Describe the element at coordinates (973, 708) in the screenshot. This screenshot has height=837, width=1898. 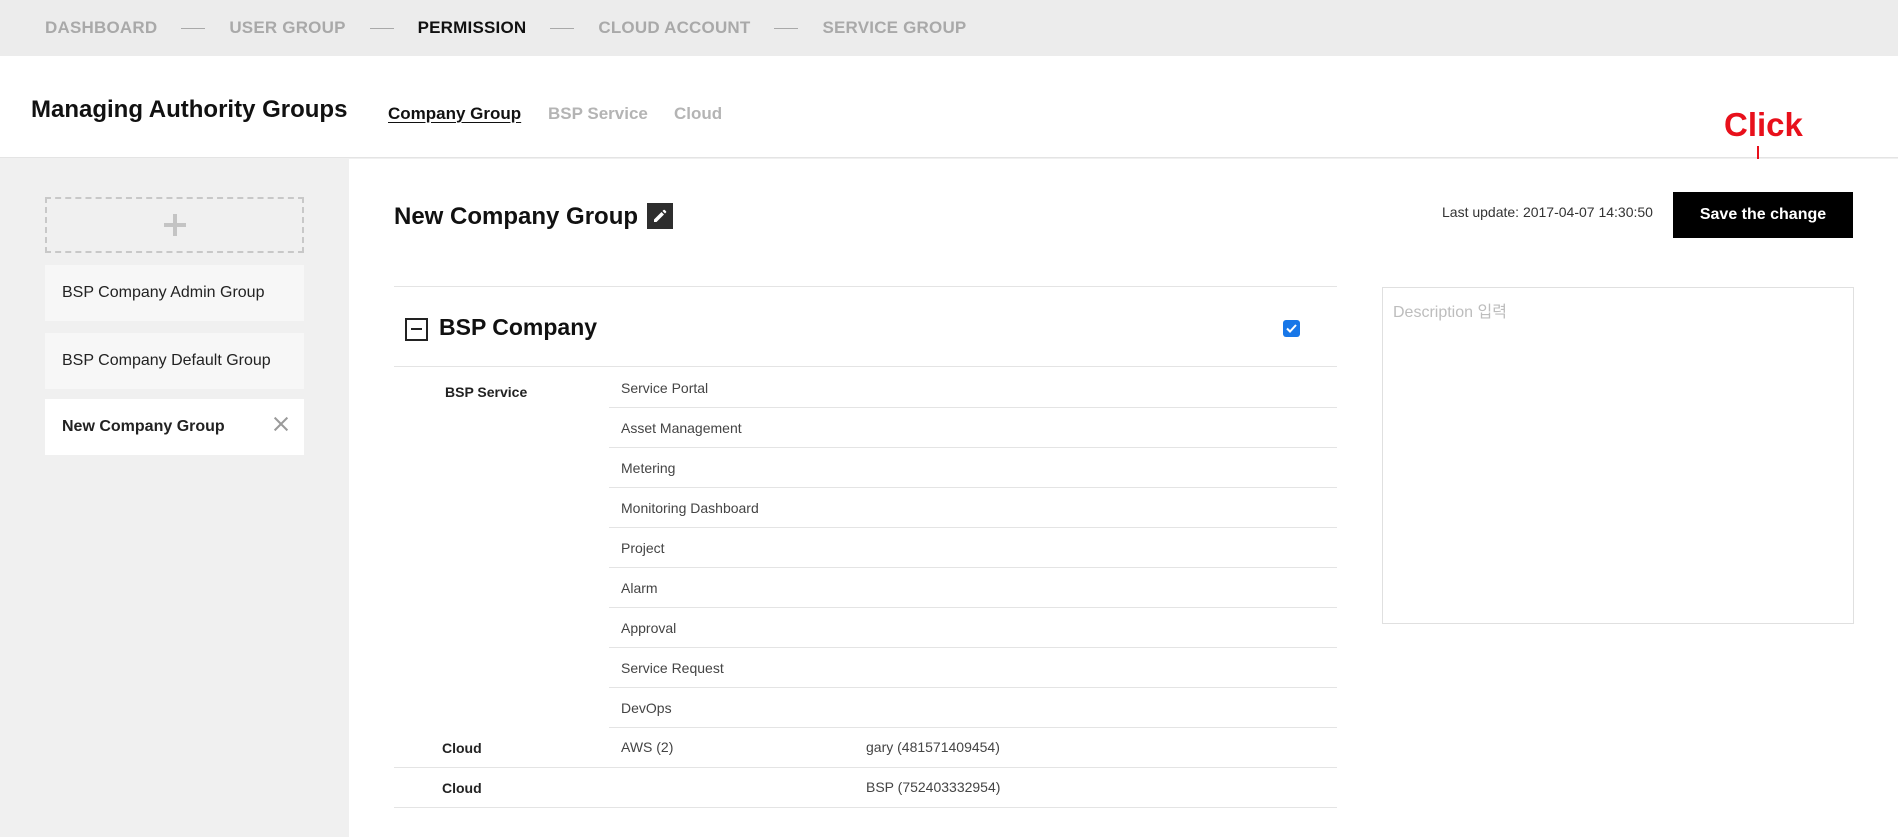
I see `list-item: DevOps` at that location.